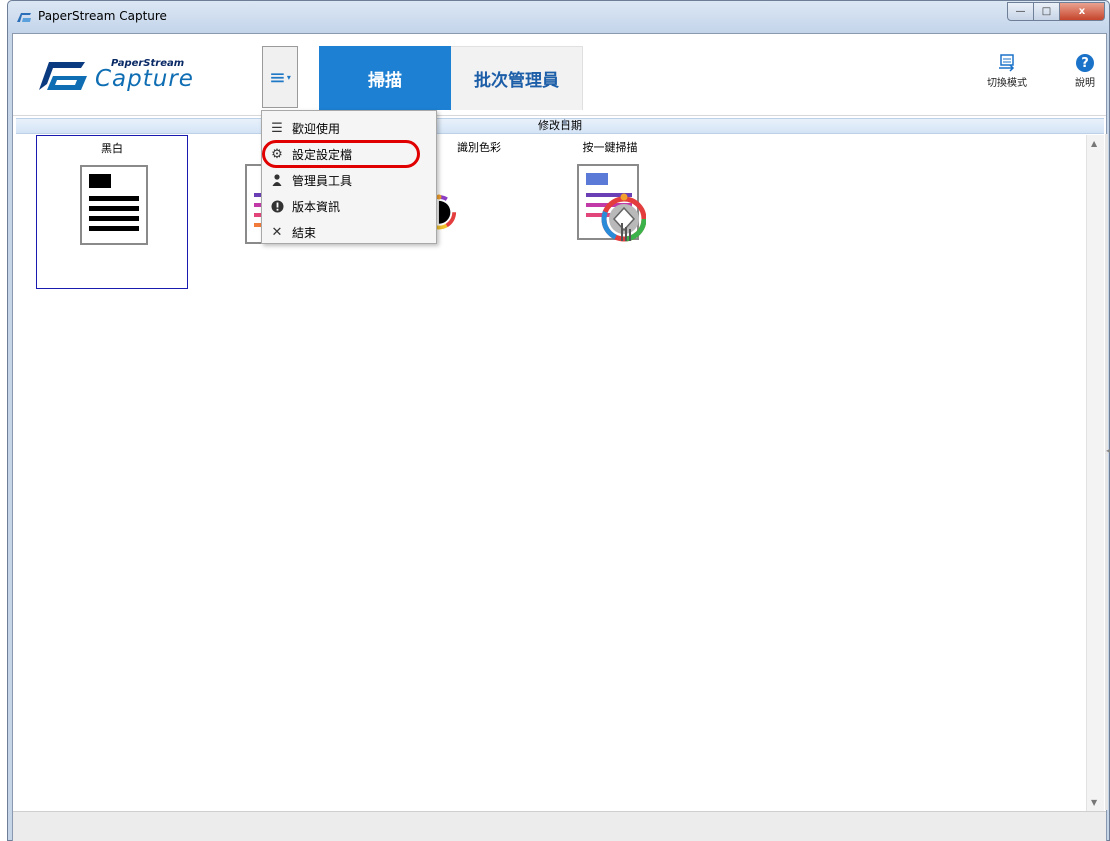 This screenshot has width=1110, height=841. Describe the element at coordinates (114, 205) in the screenshot. I see `bw-document-icon` at that location.